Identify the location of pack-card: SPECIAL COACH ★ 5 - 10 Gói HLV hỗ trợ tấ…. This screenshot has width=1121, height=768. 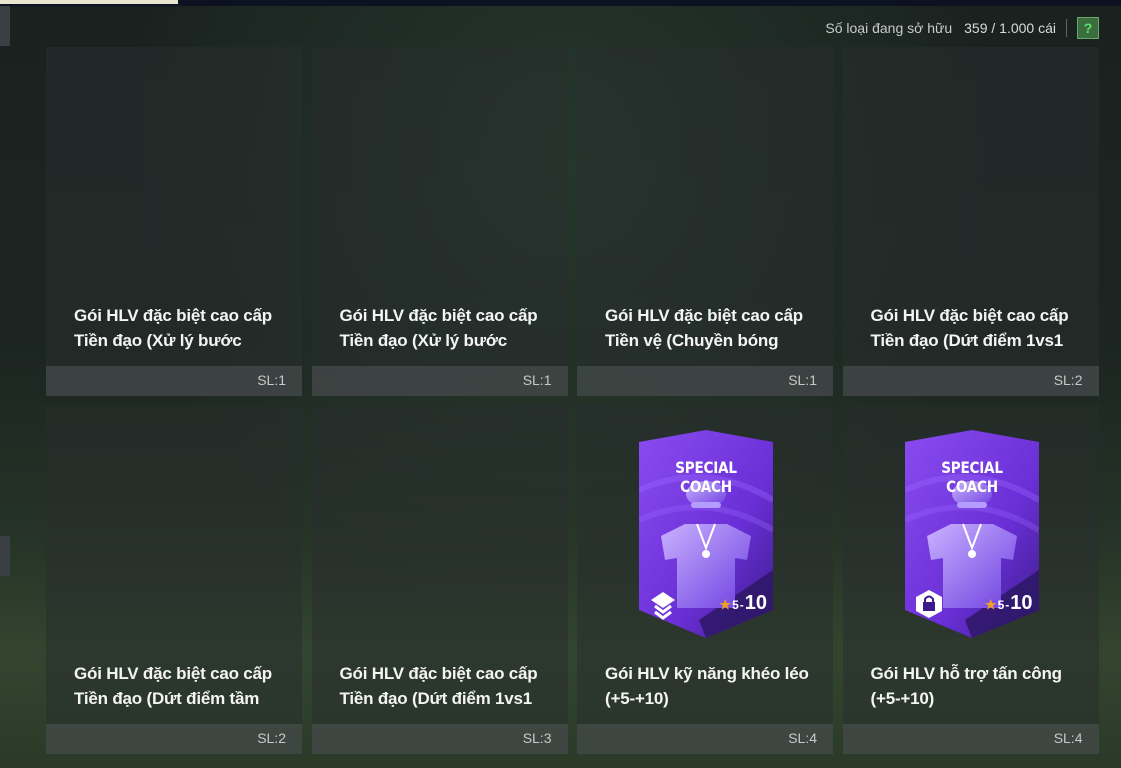
(970, 579).